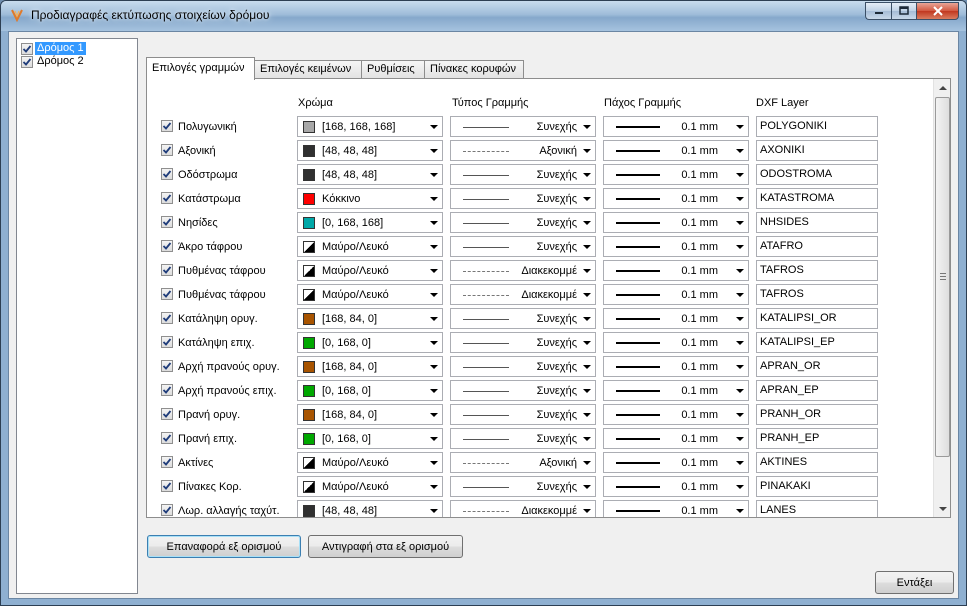  What do you see at coordinates (817, 438) in the screenshot?
I see `dxf-layer-input: PRANH_EP` at bounding box center [817, 438].